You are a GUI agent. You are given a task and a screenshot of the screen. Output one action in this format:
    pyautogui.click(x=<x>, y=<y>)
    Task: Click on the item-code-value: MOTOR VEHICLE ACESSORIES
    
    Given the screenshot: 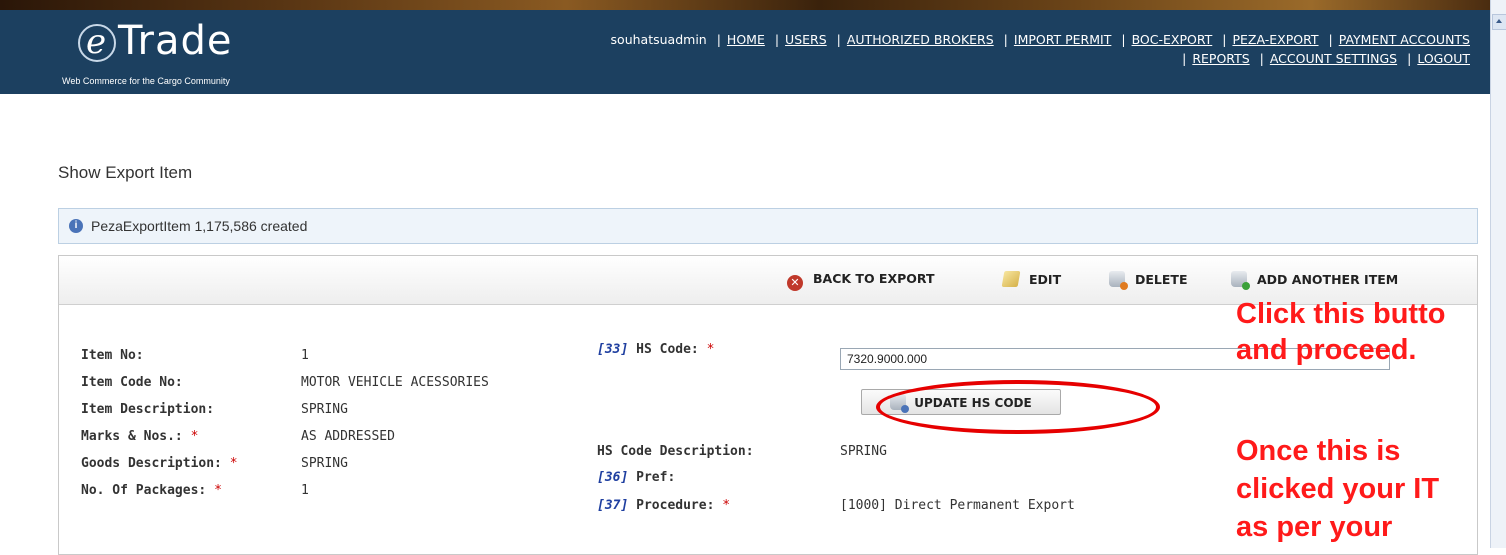 What is the action you would take?
    pyautogui.click(x=395, y=382)
    